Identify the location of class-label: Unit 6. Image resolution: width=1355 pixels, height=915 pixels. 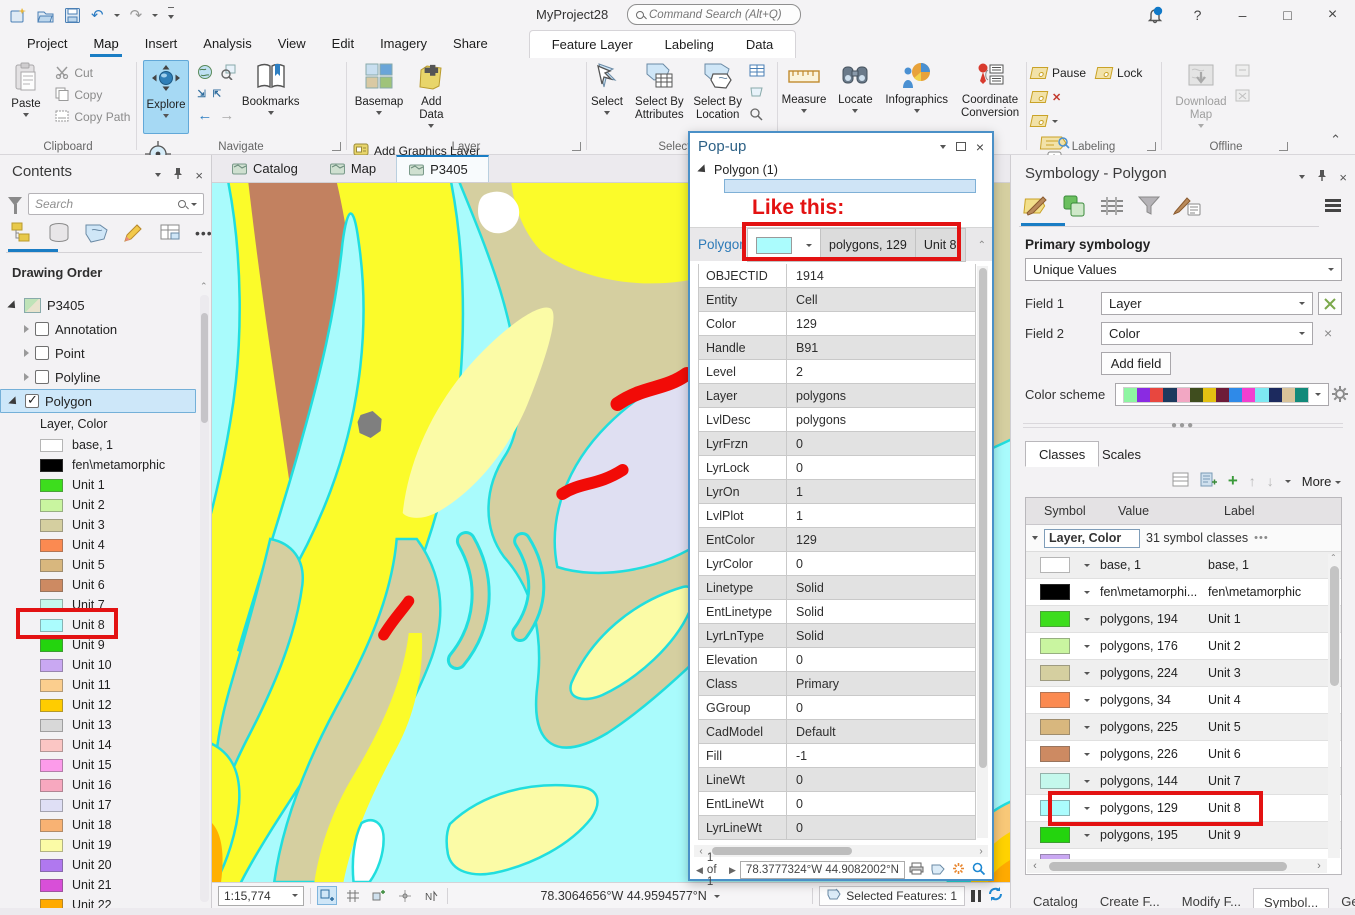
(1274, 754).